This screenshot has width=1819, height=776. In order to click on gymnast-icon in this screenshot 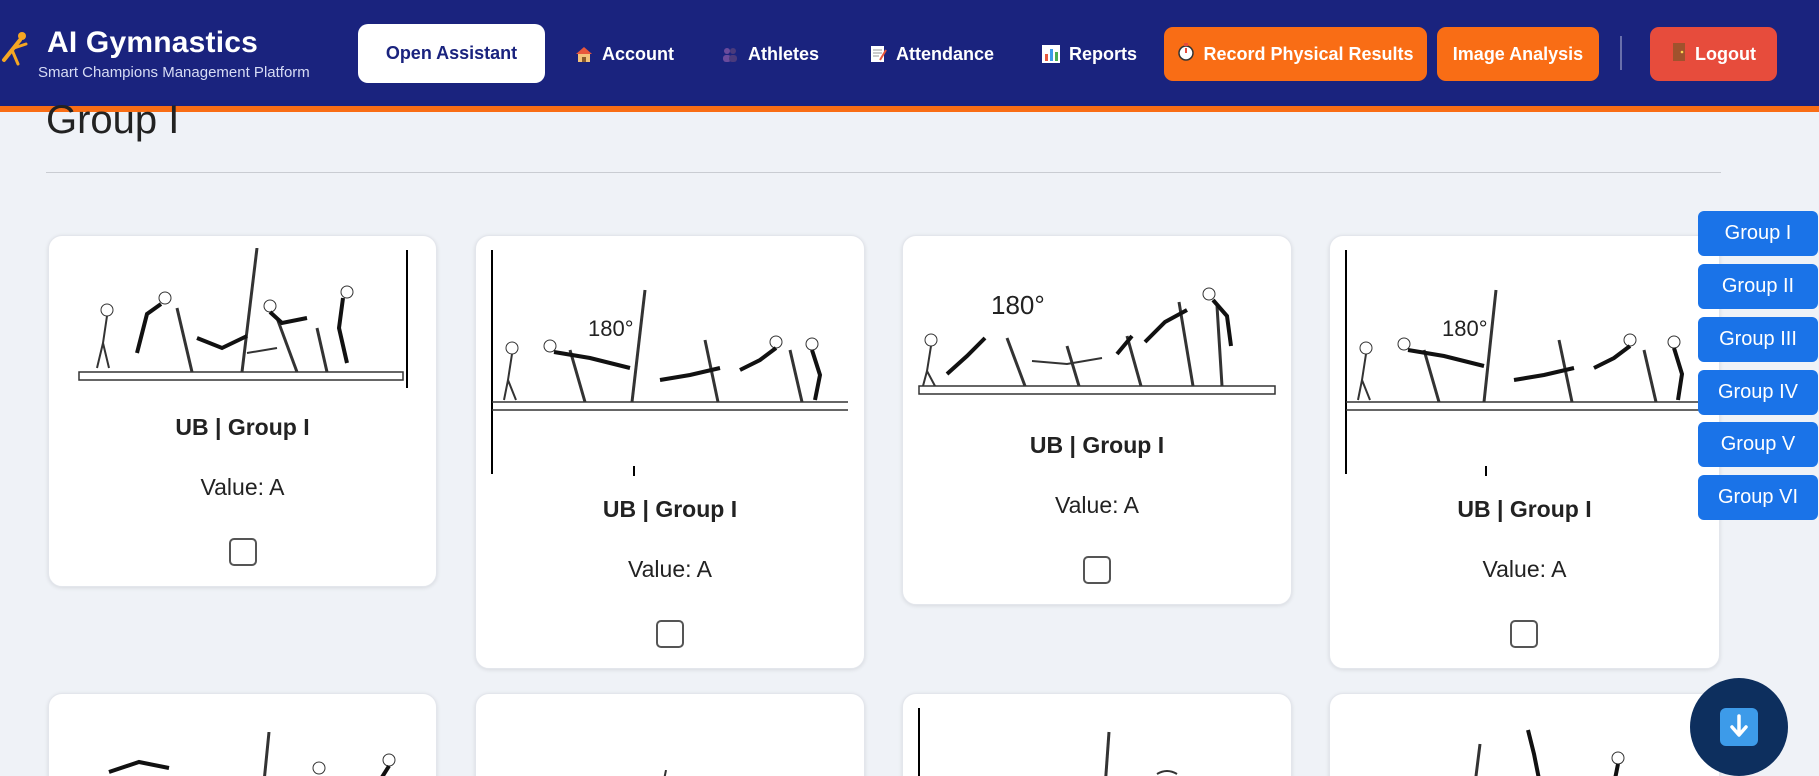, I will do `click(16, 48)`.